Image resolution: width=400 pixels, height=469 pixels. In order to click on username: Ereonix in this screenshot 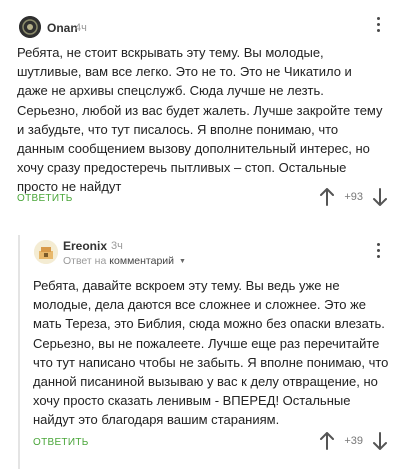, I will do `click(85, 246)`.